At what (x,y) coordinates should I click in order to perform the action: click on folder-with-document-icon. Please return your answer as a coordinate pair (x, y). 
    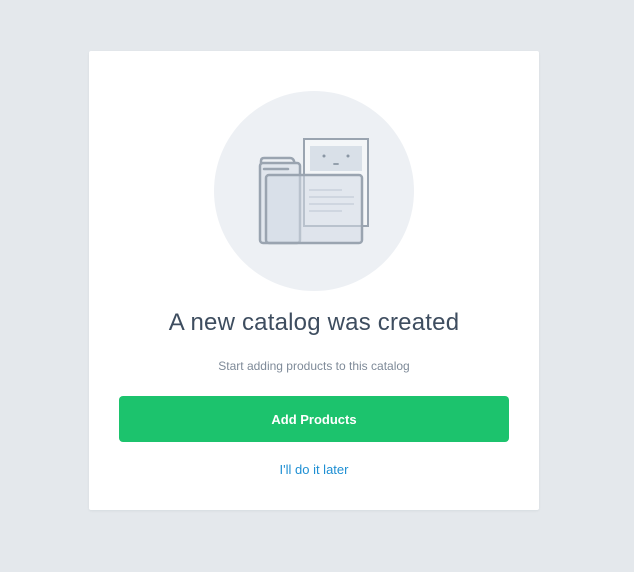
    Looking at the image, I should click on (313, 191).